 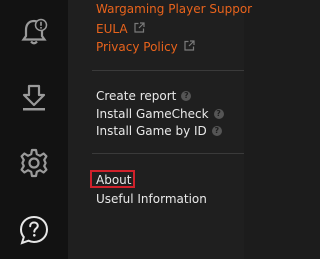 What do you see at coordinates (34, 230) in the screenshot?
I see `help-chat-icon` at bounding box center [34, 230].